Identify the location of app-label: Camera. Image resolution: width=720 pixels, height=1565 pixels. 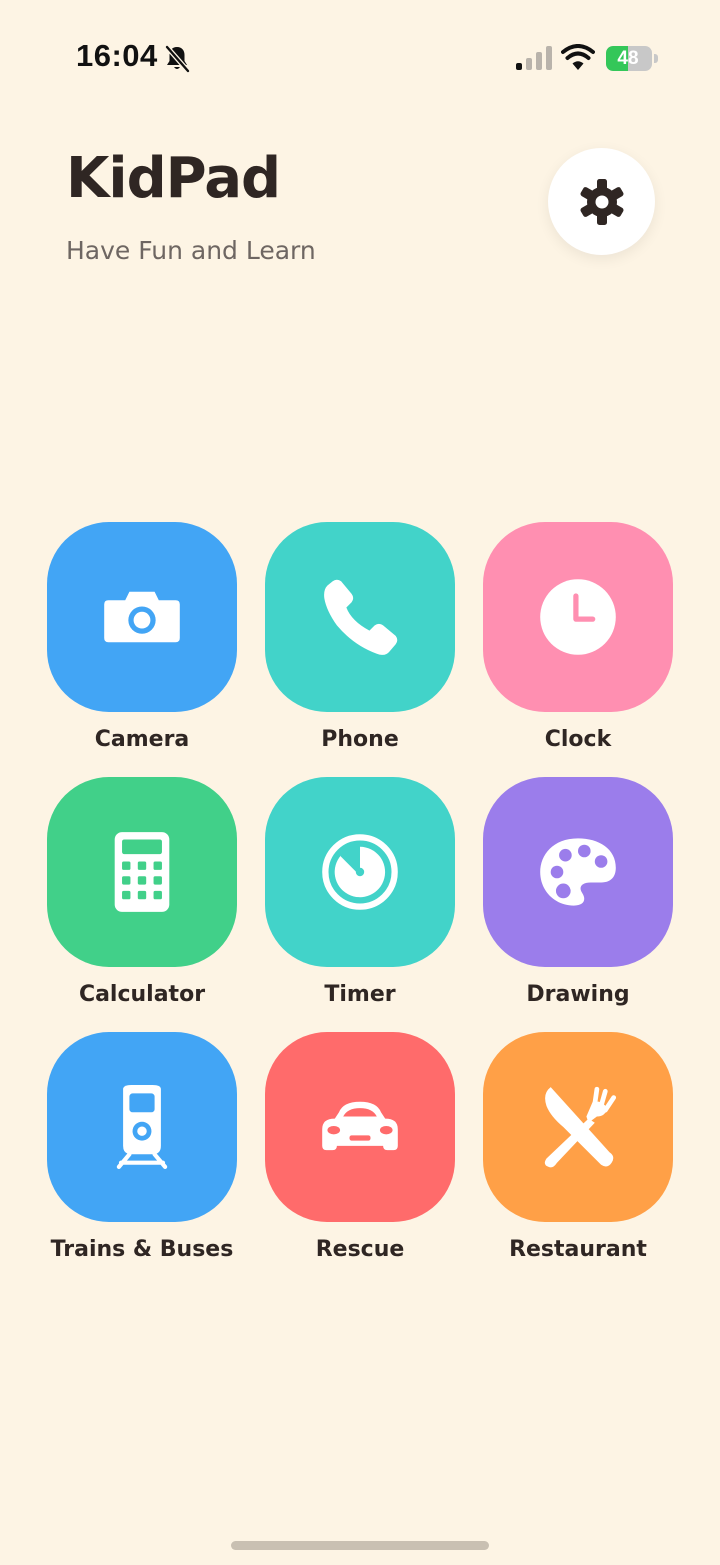
(142, 739).